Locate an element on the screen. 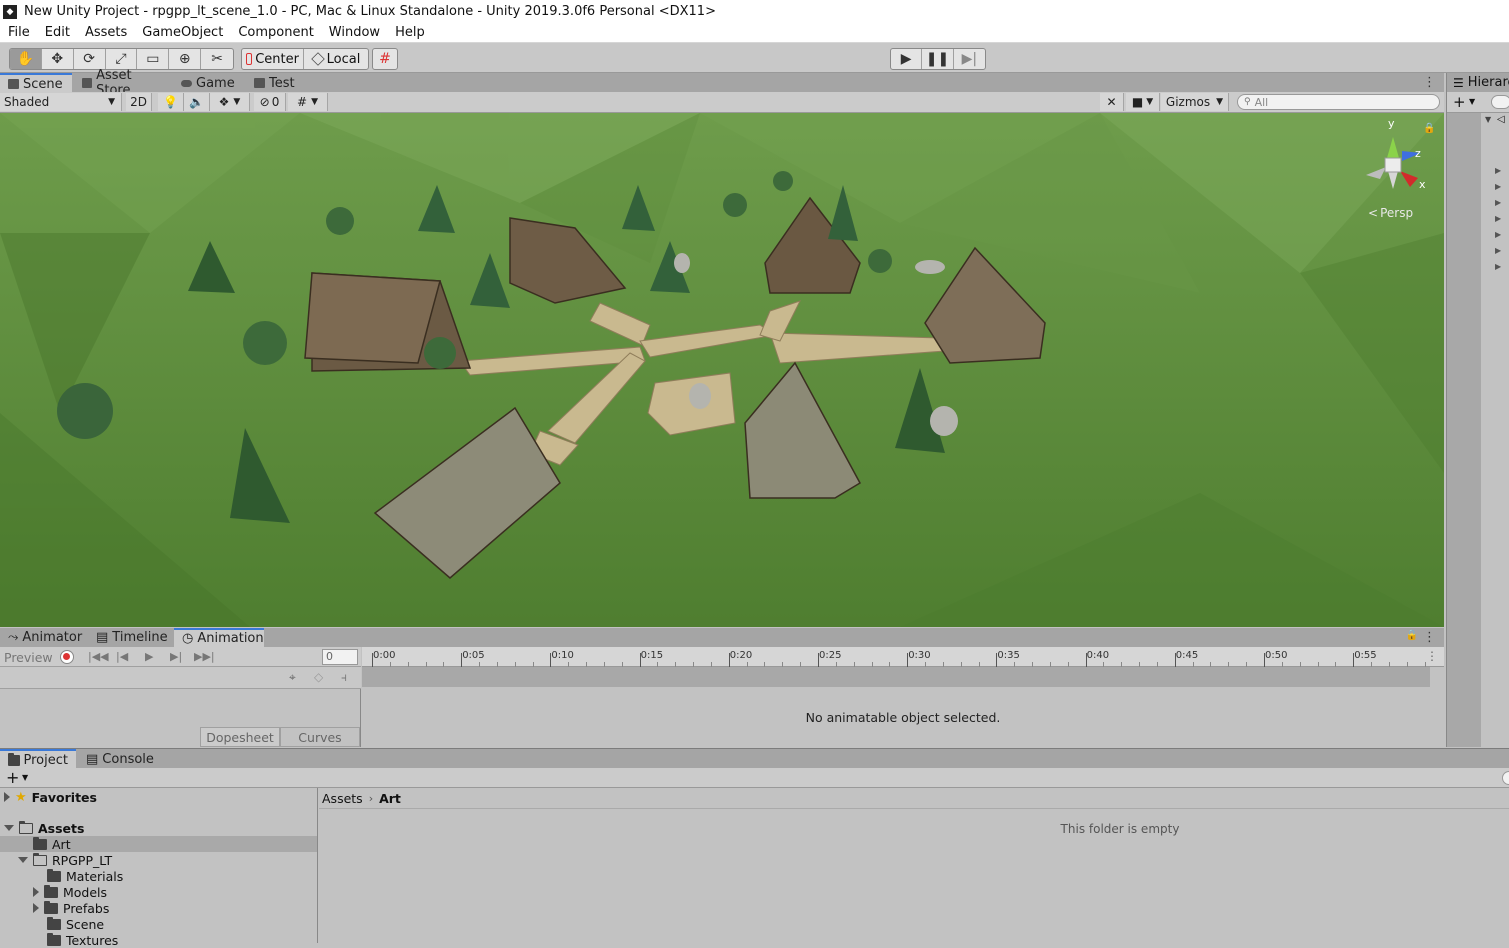  camera-dropdown: ■ ▼ is located at coordinates (1143, 102).